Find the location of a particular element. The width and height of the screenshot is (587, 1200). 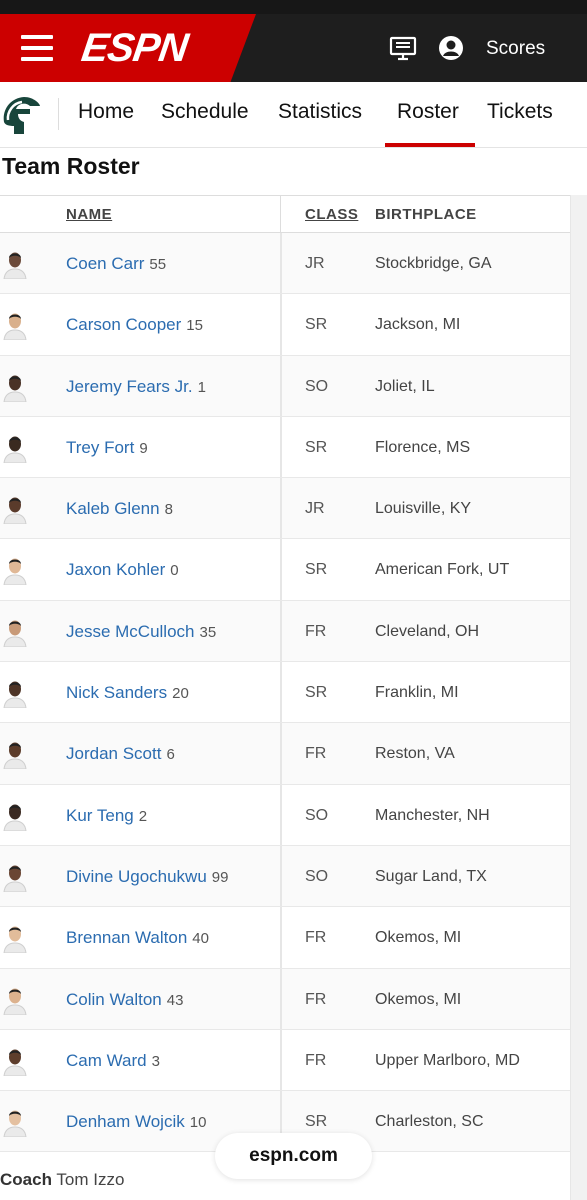

table-row: Brennan Walton 40 FR Okemos, MI is located at coordinates (285, 938).